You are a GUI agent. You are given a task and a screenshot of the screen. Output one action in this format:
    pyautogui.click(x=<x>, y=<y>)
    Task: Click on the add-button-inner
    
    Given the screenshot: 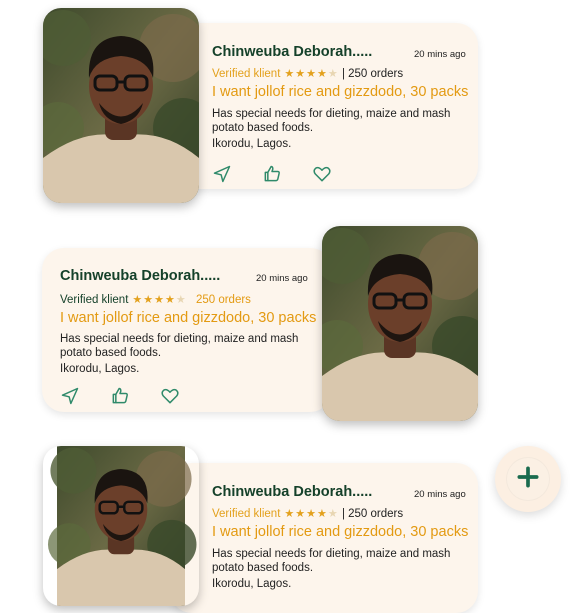 What is the action you would take?
    pyautogui.click(x=528, y=479)
    